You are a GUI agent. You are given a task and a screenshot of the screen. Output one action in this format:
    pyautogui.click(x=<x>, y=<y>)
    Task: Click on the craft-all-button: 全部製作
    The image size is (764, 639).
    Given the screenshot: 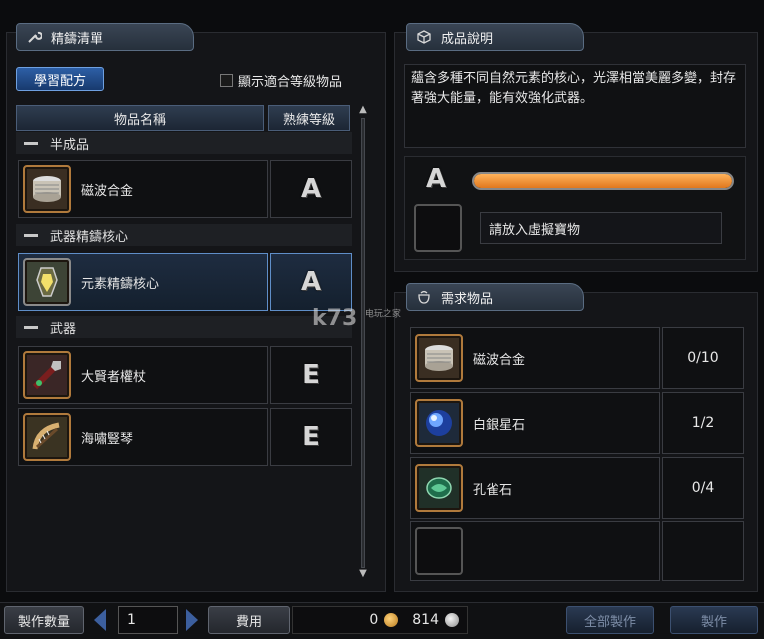 What is the action you would take?
    pyautogui.click(x=610, y=620)
    